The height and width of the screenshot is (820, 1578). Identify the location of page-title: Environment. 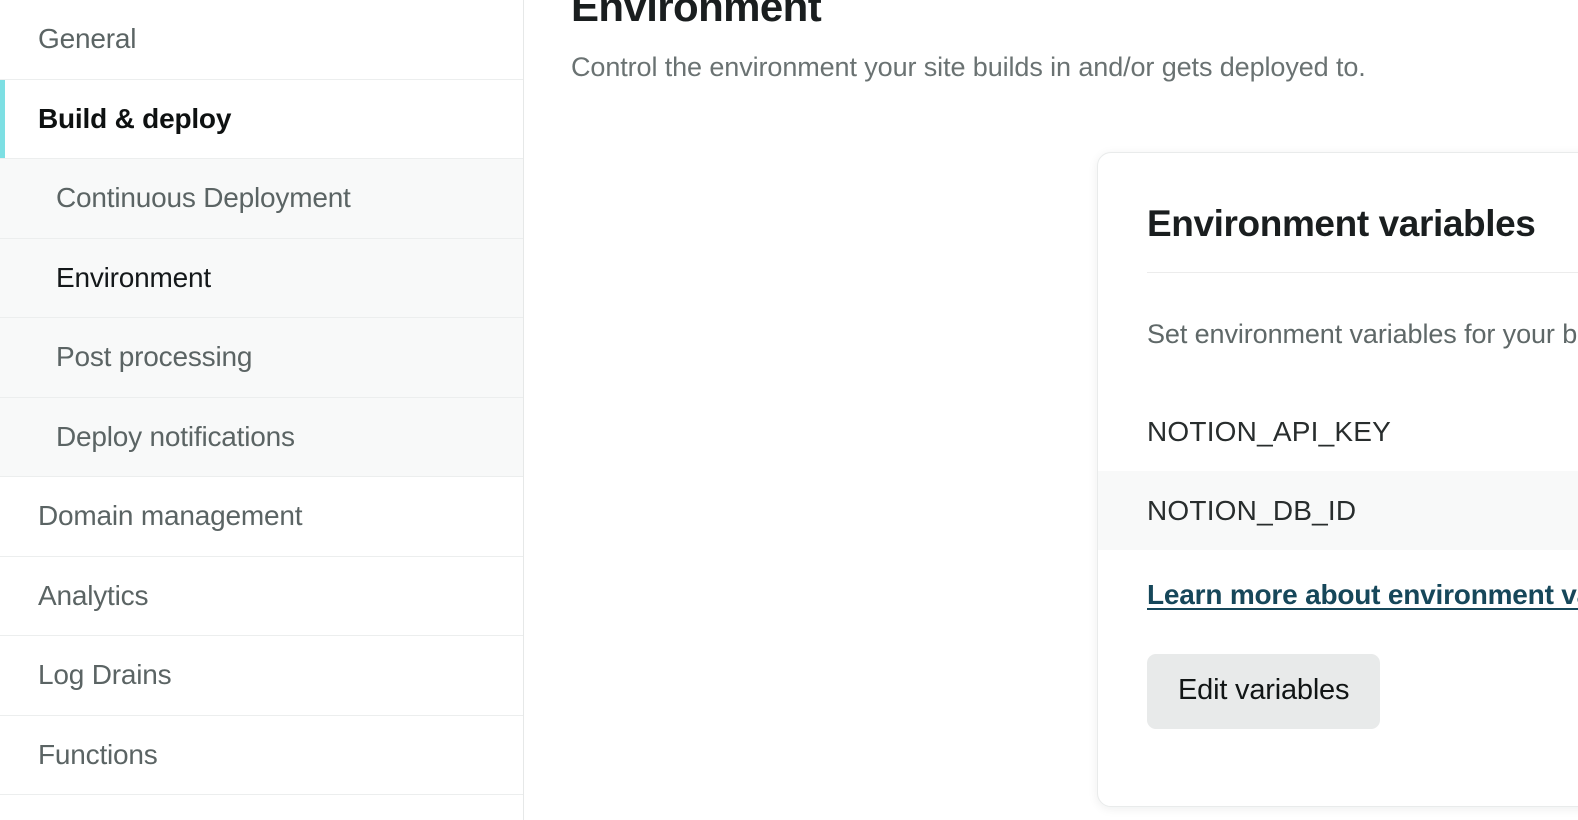
(696, 15).